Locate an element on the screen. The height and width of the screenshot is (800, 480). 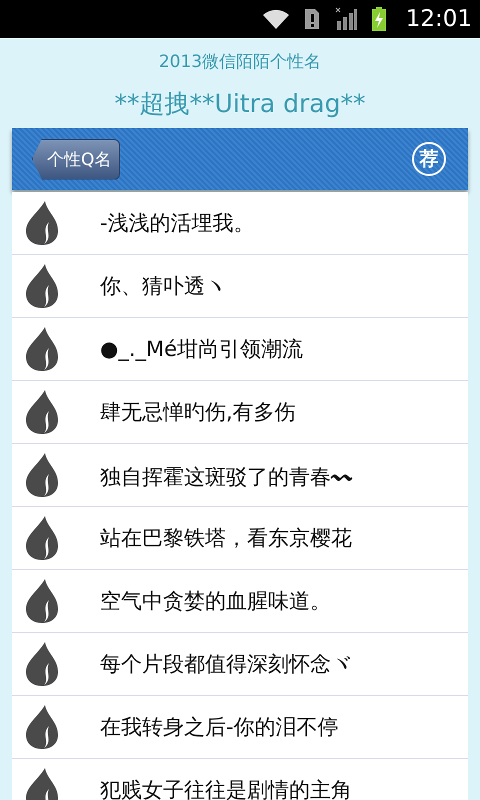
name-row: 站在巴黎铁塔，看东京樱花 is located at coordinates (240, 538).